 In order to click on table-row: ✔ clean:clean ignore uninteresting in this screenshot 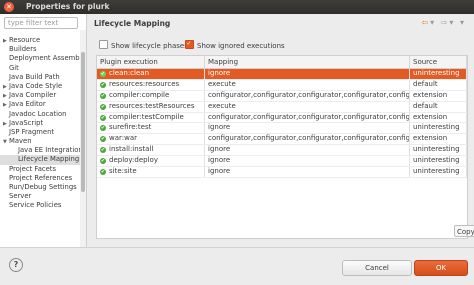, I will do `click(282, 74)`.